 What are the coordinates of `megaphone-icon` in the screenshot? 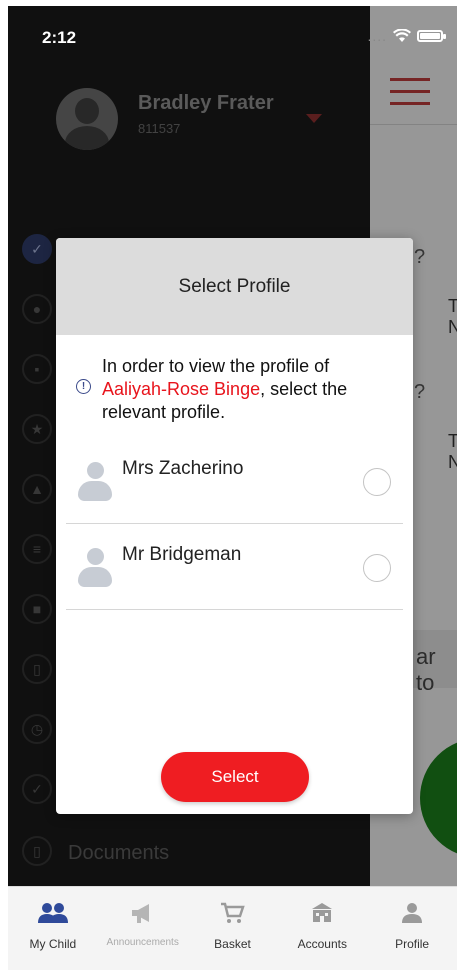 It's located at (143, 913).